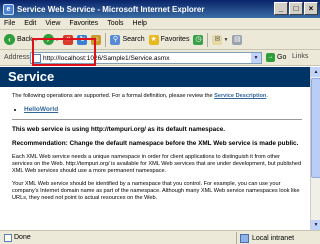  I want to click on menu-view: View, so click(52, 23).